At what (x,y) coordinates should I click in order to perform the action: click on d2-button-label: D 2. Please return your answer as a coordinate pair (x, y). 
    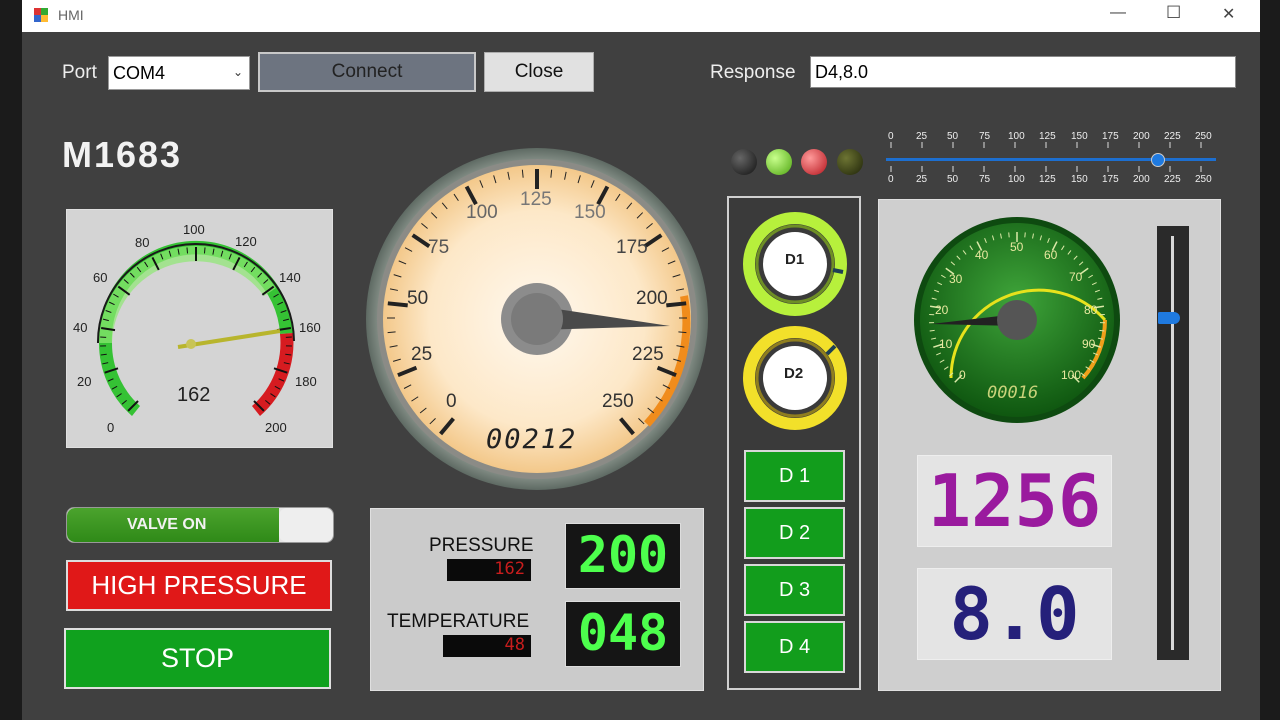
    Looking at the image, I should click on (794, 533).